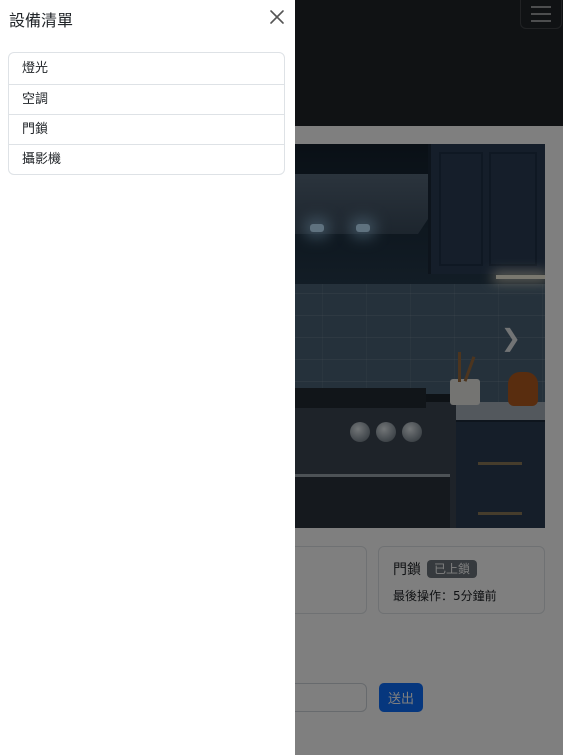  I want to click on offcanvas-title: 設備清單, so click(41, 20).